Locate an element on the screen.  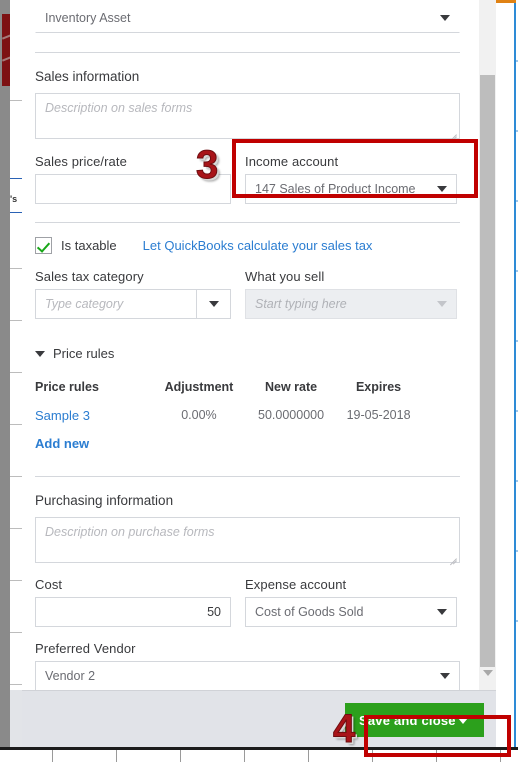
price-rules-disclosure: Price rules is located at coordinates (247, 353).